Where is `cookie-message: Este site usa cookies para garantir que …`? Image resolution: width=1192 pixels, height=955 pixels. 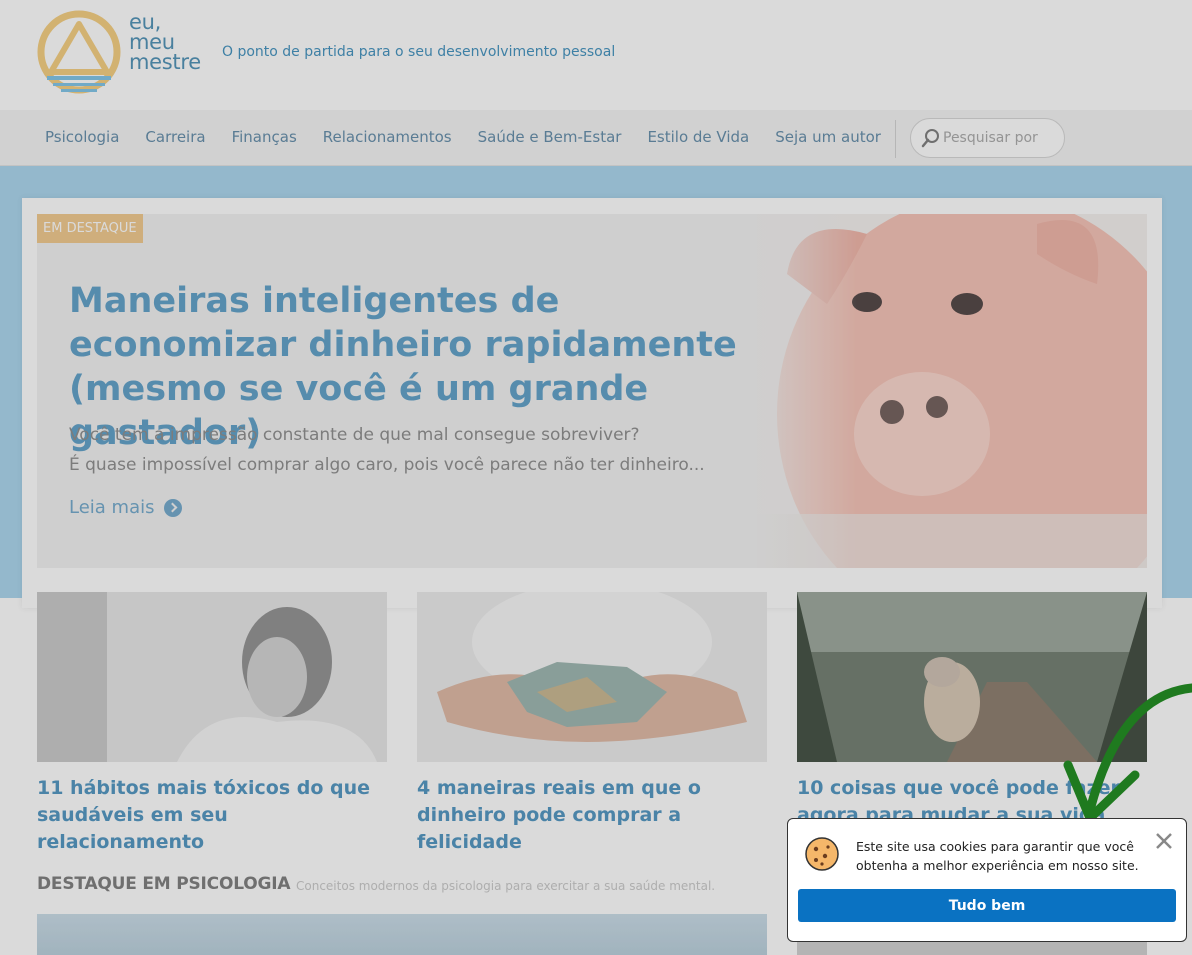
cookie-message: Este site usa cookies para garantir que … is located at coordinates (997, 856).